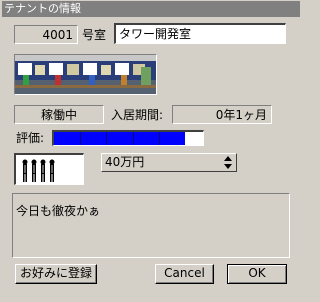  I want to click on add-to-favorites-button: お好みに登録, so click(56, 274).